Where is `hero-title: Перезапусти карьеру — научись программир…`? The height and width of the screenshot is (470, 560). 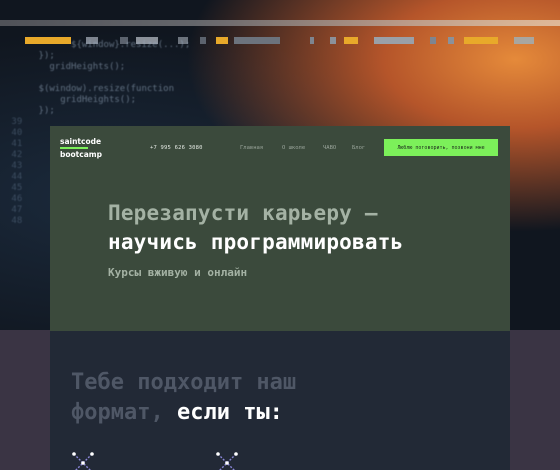 hero-title: Перезапусти карьеру — научись программир… is located at coordinates (303, 228).